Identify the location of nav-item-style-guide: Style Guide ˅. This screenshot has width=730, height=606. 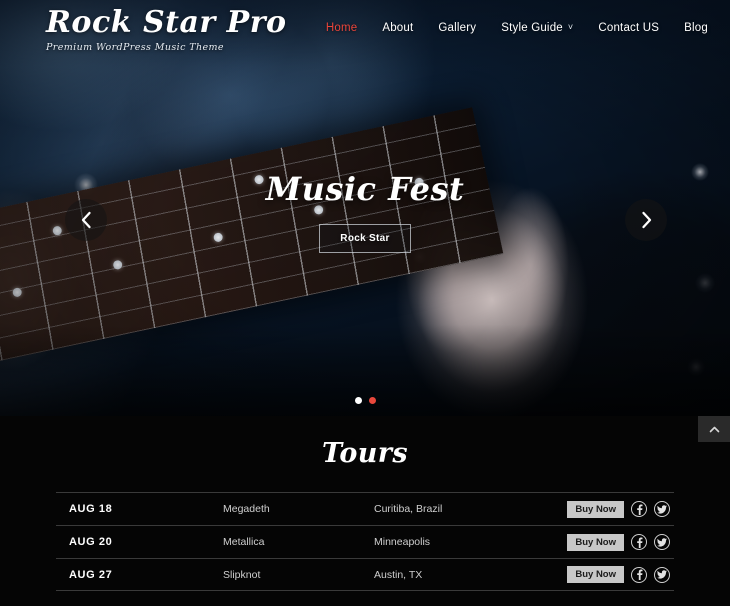
(537, 28).